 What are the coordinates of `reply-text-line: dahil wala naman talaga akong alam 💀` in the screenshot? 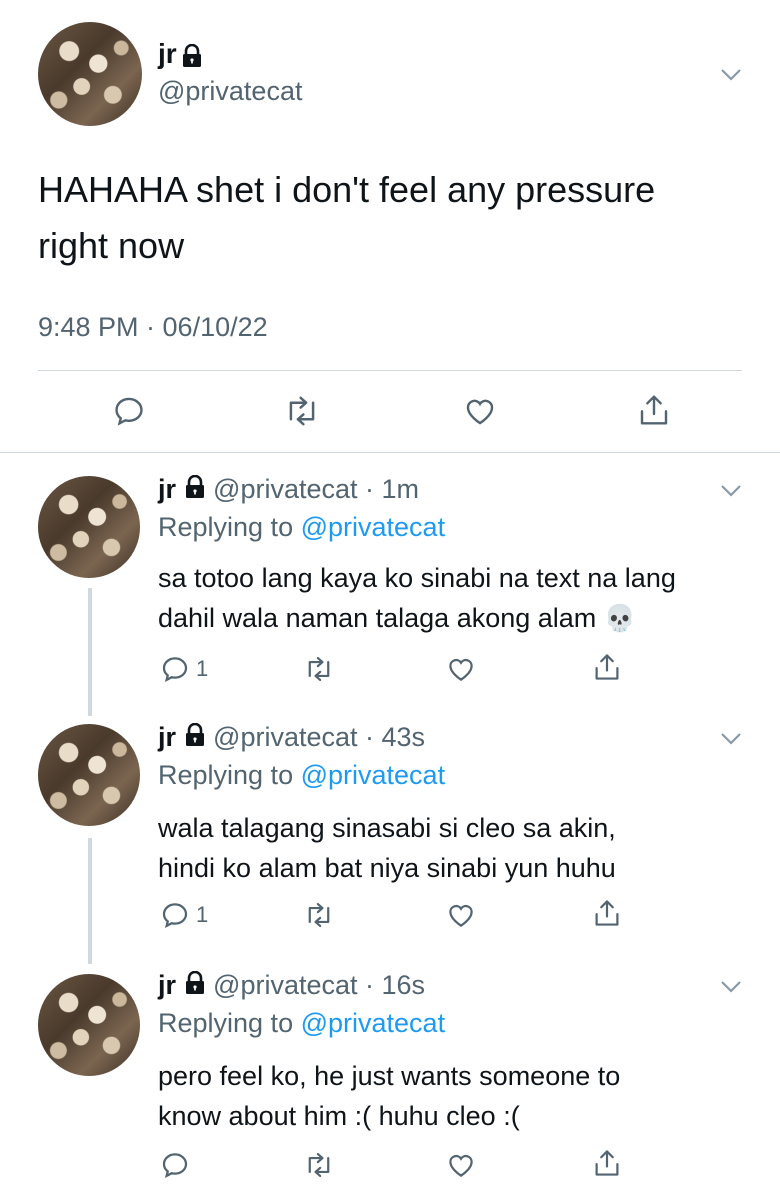 It's located at (397, 618).